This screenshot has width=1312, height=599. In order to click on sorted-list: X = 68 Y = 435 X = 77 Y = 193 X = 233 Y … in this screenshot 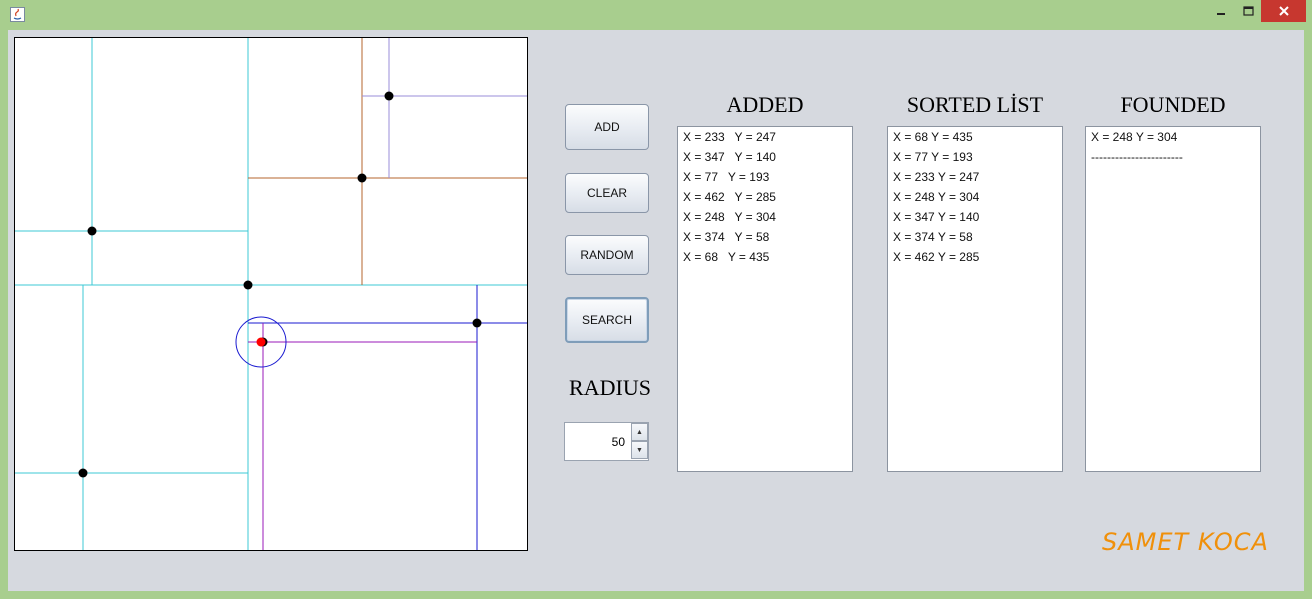, I will do `click(975, 299)`.